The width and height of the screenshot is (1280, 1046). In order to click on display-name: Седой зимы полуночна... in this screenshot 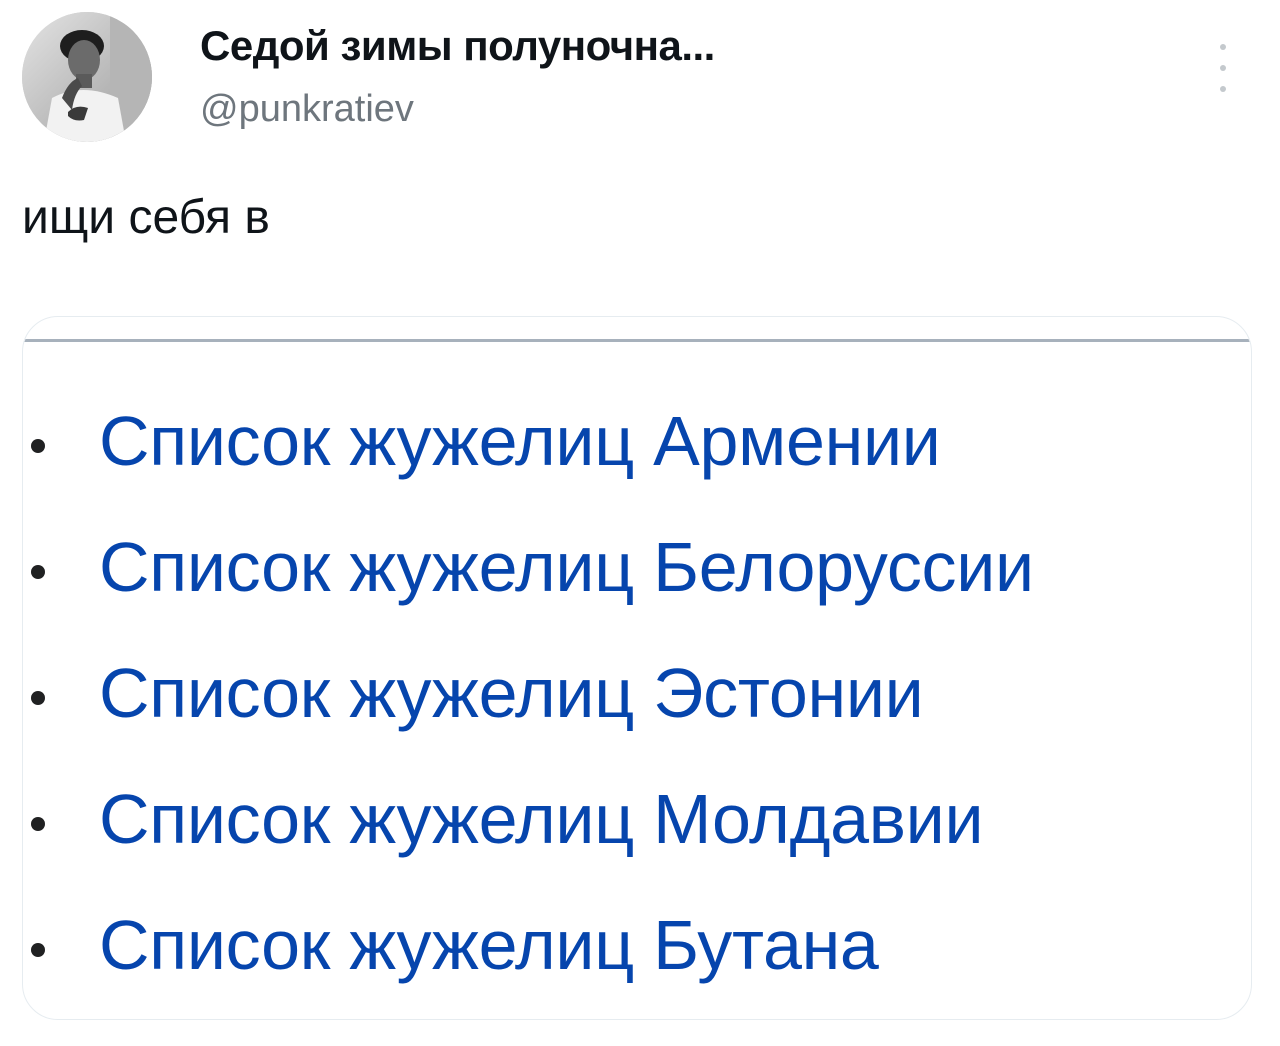, I will do `click(457, 46)`.